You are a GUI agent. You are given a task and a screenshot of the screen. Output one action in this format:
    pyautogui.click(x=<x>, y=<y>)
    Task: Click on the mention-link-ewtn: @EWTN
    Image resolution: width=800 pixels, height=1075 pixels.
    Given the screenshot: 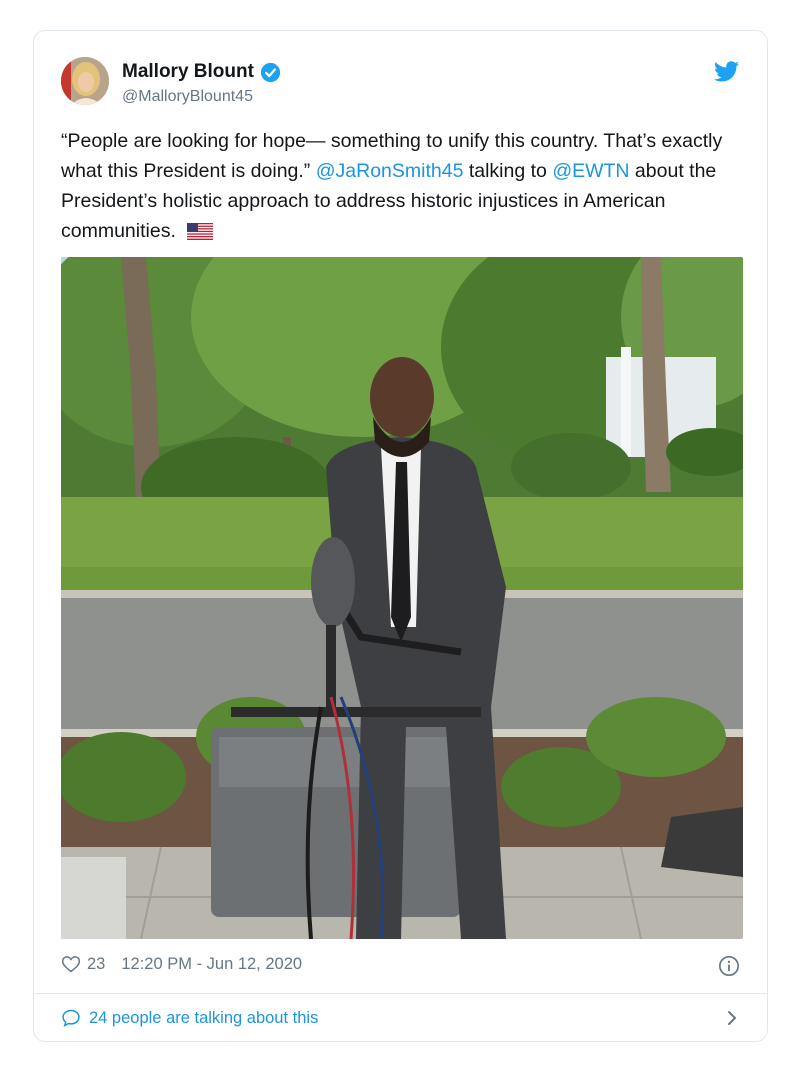 What is the action you would take?
    pyautogui.click(x=590, y=171)
    